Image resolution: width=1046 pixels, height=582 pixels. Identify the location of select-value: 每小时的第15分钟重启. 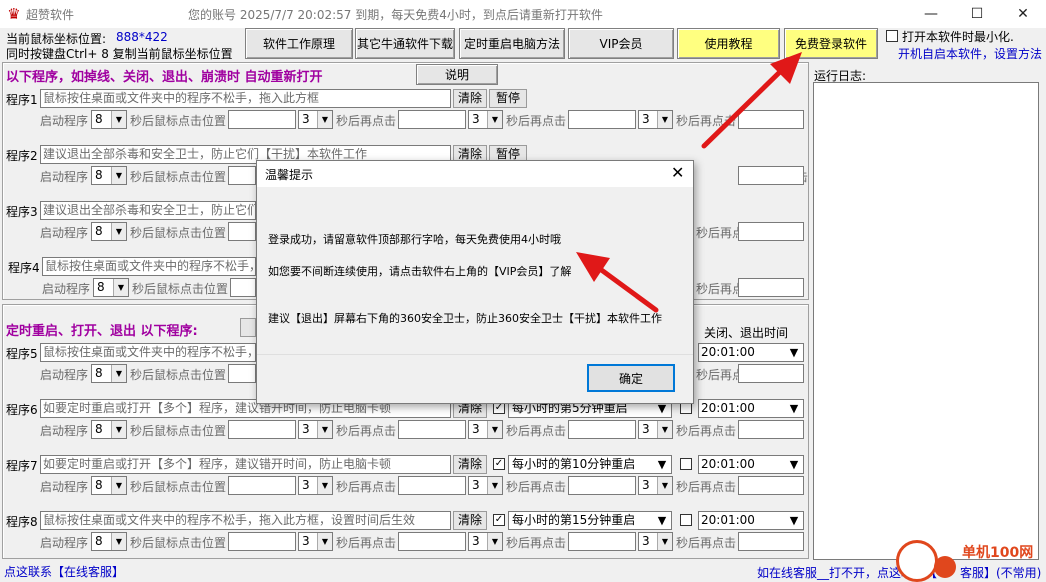
(574, 520).